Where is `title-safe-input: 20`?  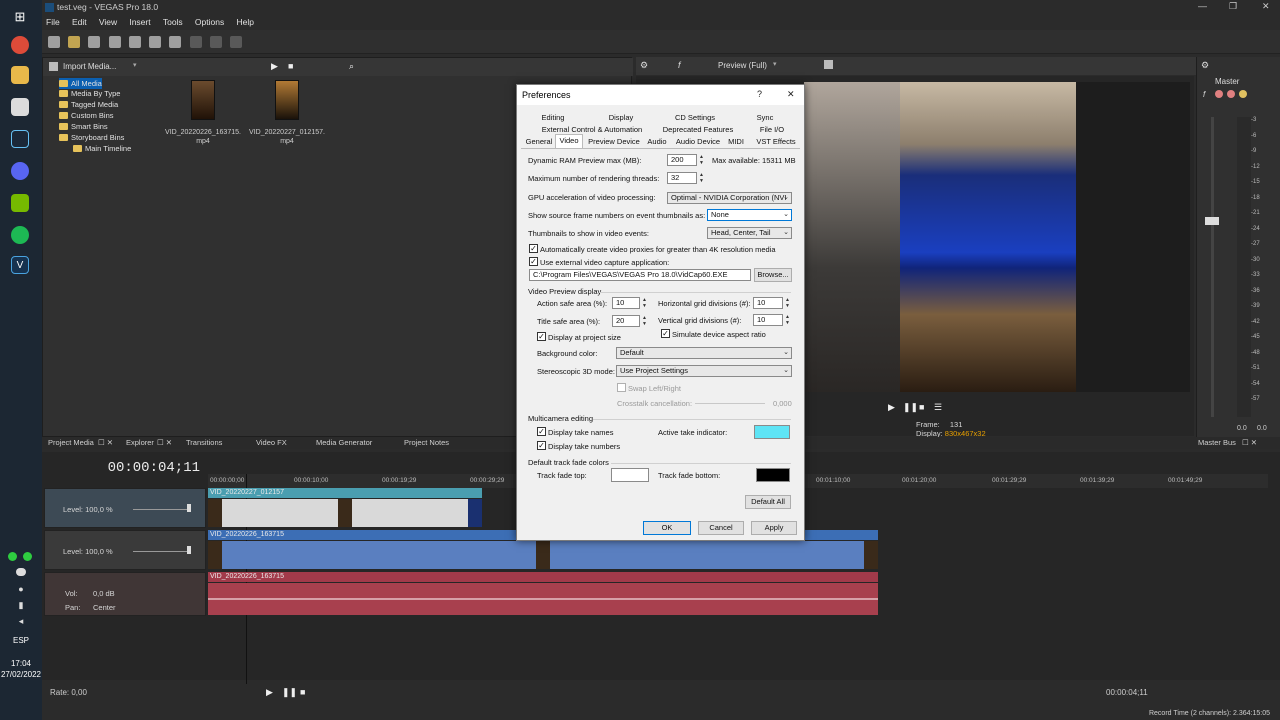
title-safe-input: 20 is located at coordinates (626, 321).